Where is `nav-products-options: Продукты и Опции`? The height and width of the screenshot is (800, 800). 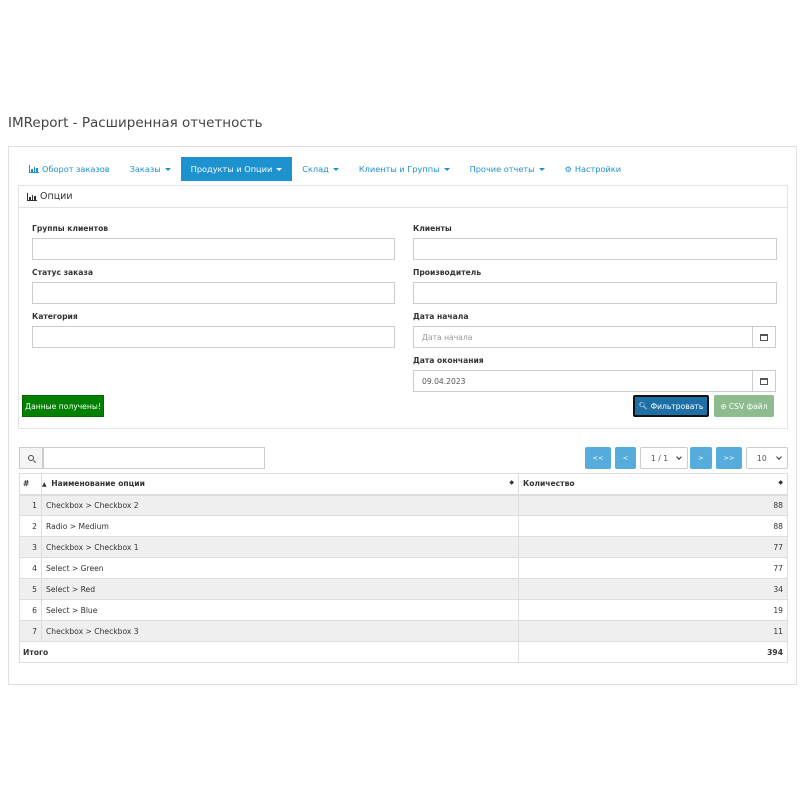 nav-products-options: Продукты и Опции is located at coordinates (236, 169).